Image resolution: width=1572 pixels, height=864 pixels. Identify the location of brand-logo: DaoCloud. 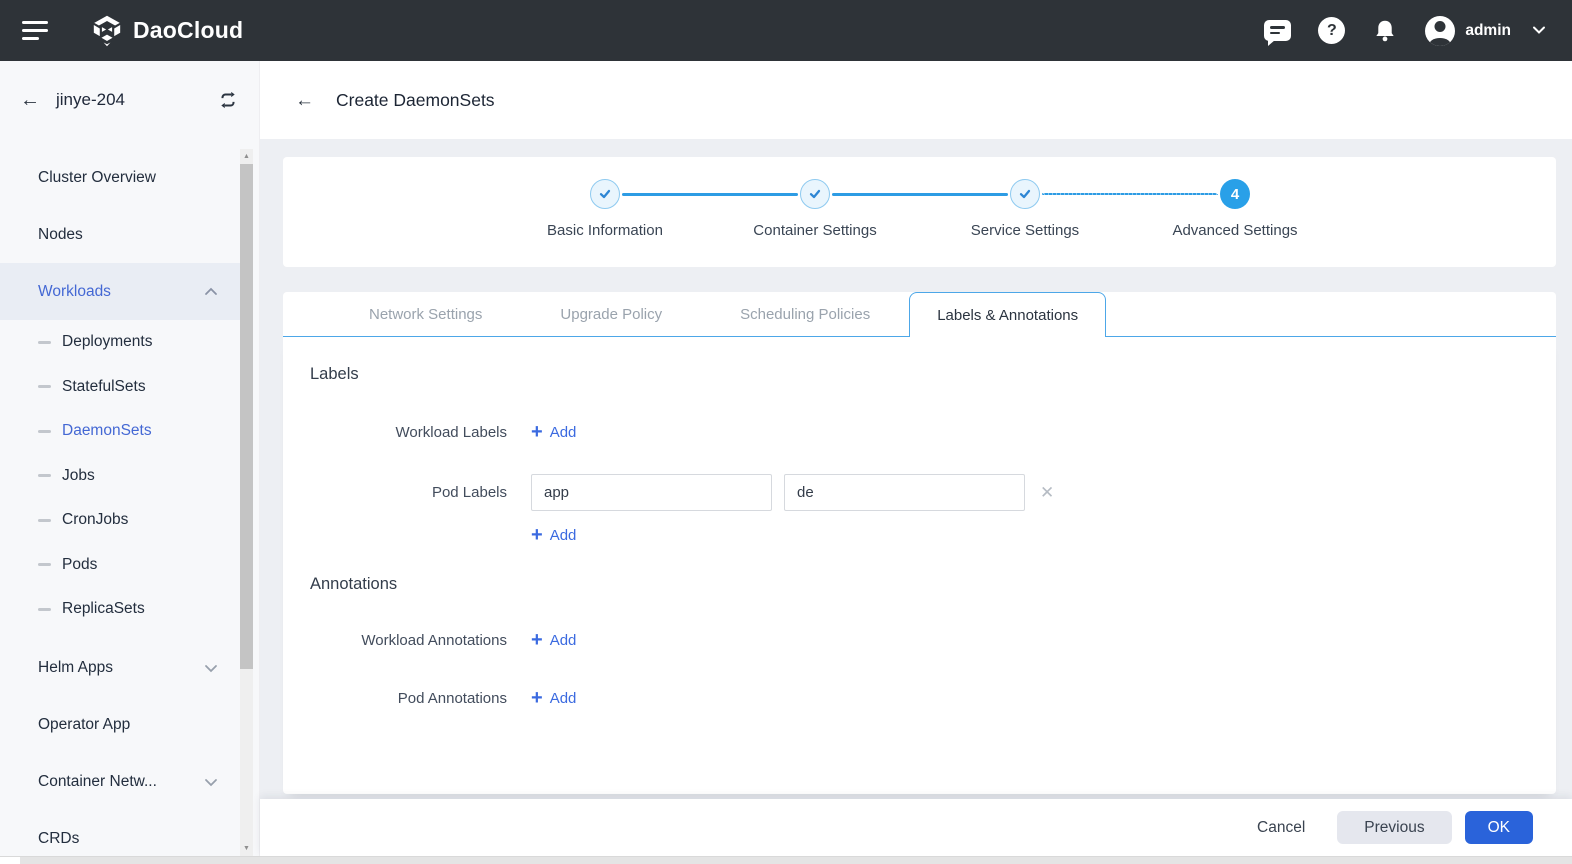
(166, 31).